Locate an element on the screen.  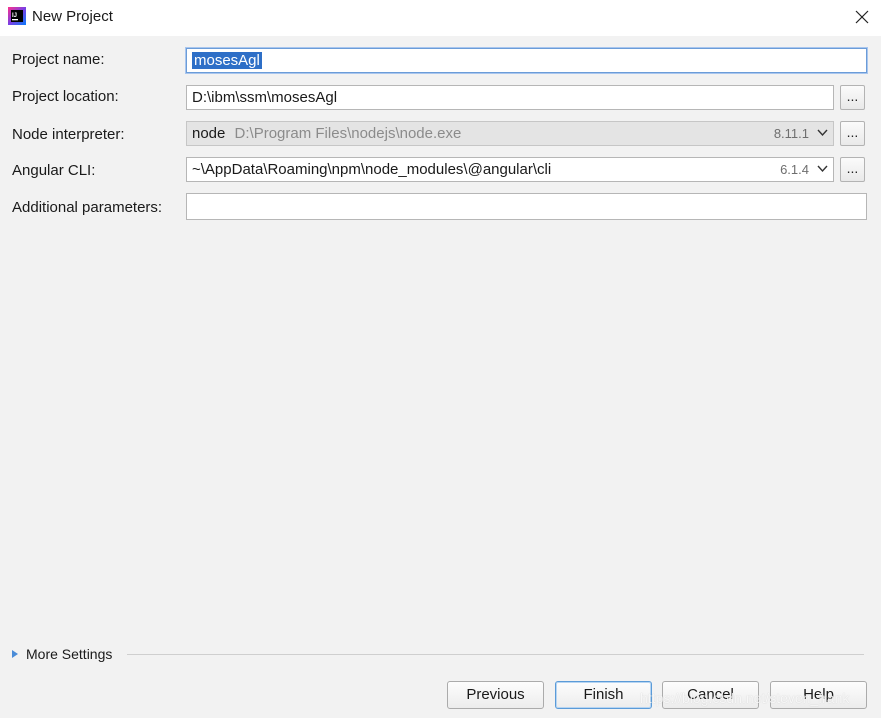
node-interpreter-version: 8.11.1 is located at coordinates (791, 133).